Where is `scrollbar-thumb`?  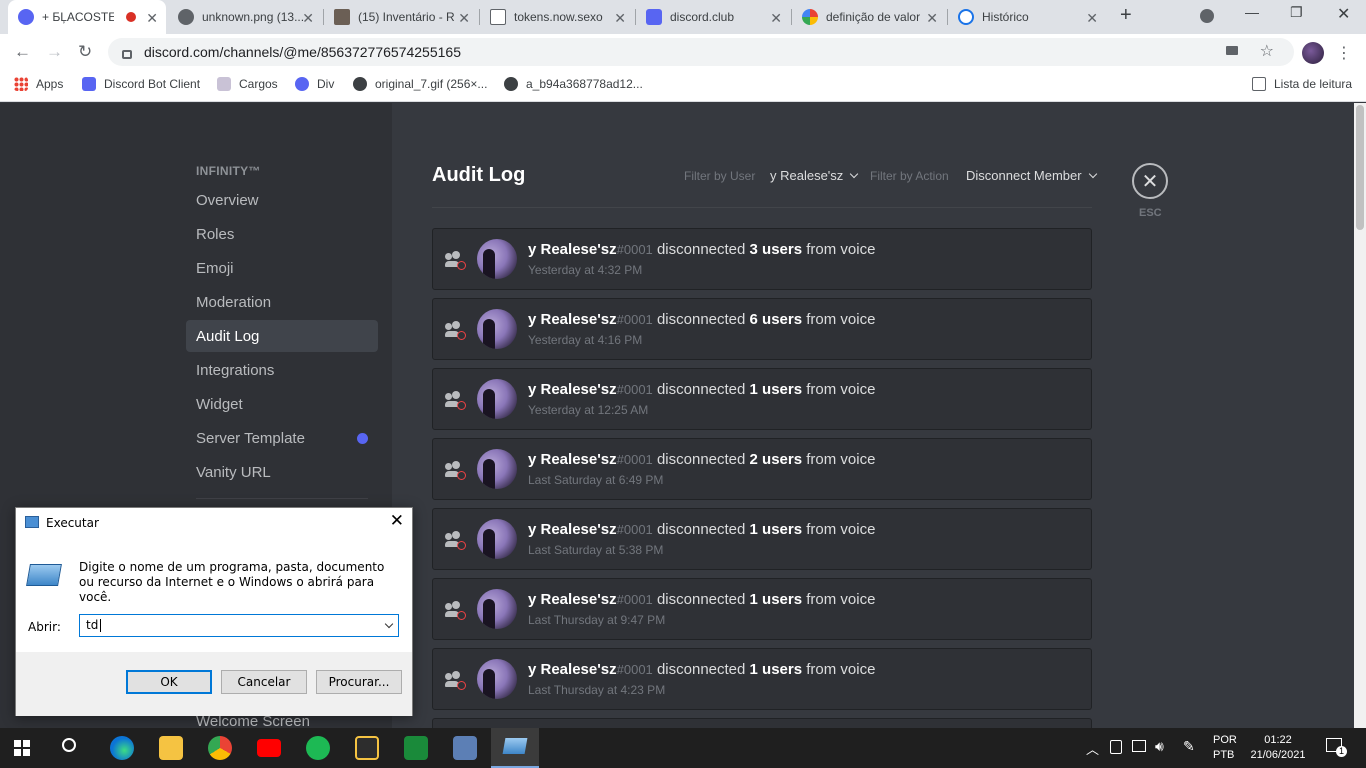 scrollbar-thumb is located at coordinates (1360, 167).